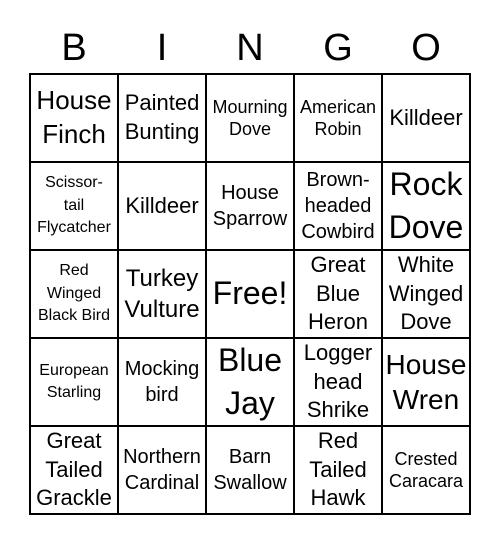 This screenshot has height=544, width=500. I want to click on bingo-cell: Barn Swallow, so click(250, 470).